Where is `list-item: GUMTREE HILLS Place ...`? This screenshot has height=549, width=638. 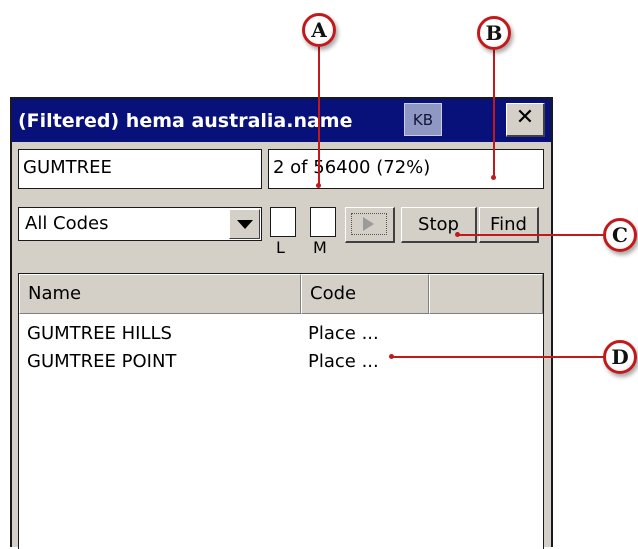
list-item: GUMTREE HILLS Place ... is located at coordinates (281, 334).